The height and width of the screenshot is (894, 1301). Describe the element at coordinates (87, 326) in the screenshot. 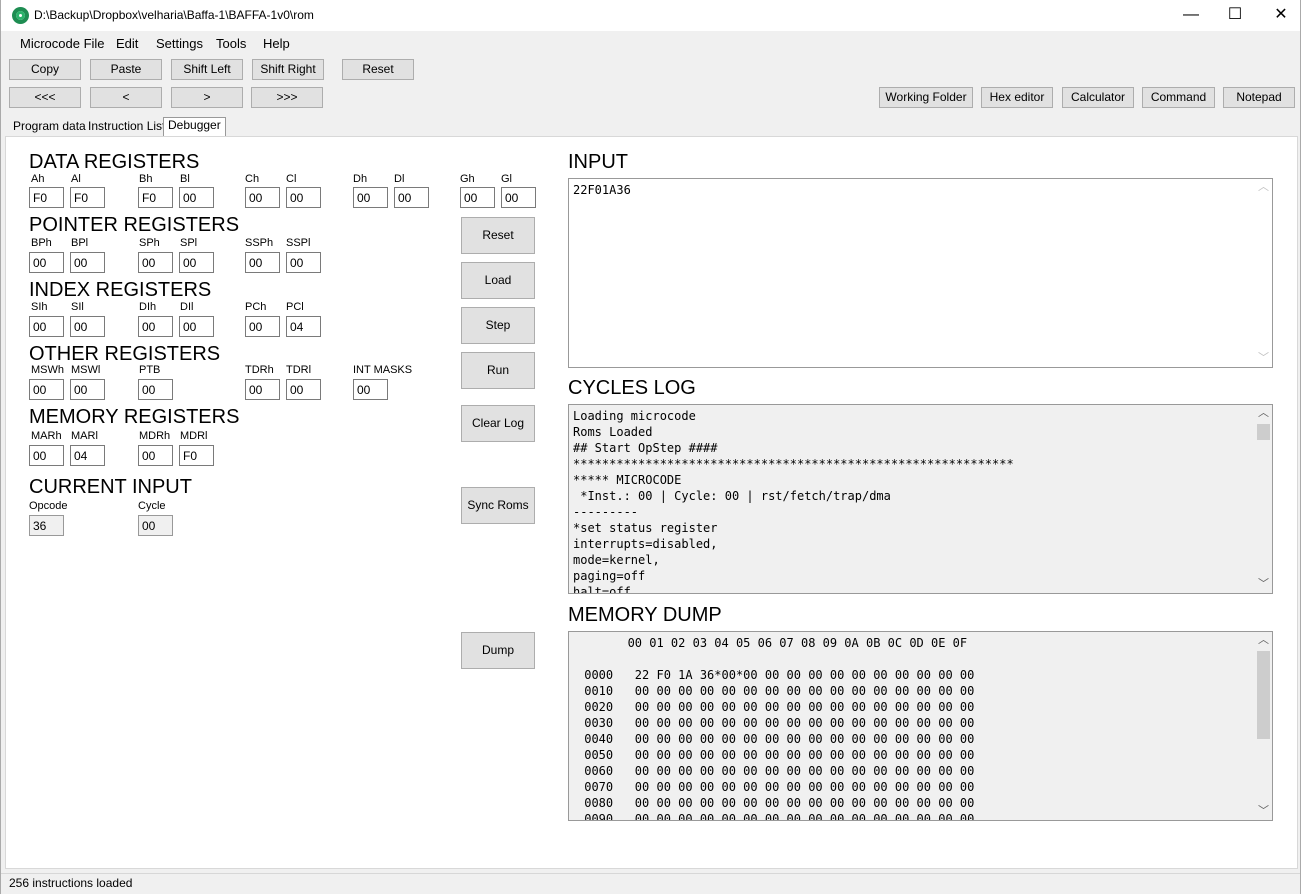

I see `register-field-sil: 00` at that location.